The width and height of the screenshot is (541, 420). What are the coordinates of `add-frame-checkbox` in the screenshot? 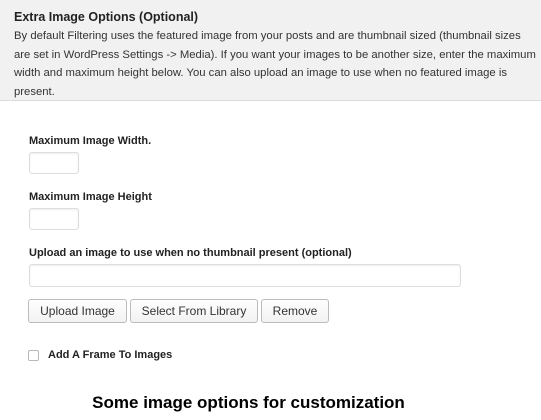 It's located at (33, 355).